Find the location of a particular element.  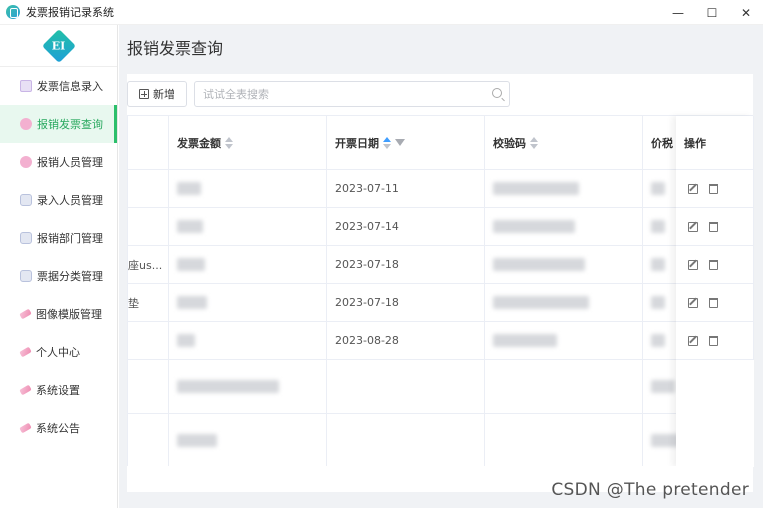

window-controls: — ☐ ✕ is located at coordinates (712, 12).